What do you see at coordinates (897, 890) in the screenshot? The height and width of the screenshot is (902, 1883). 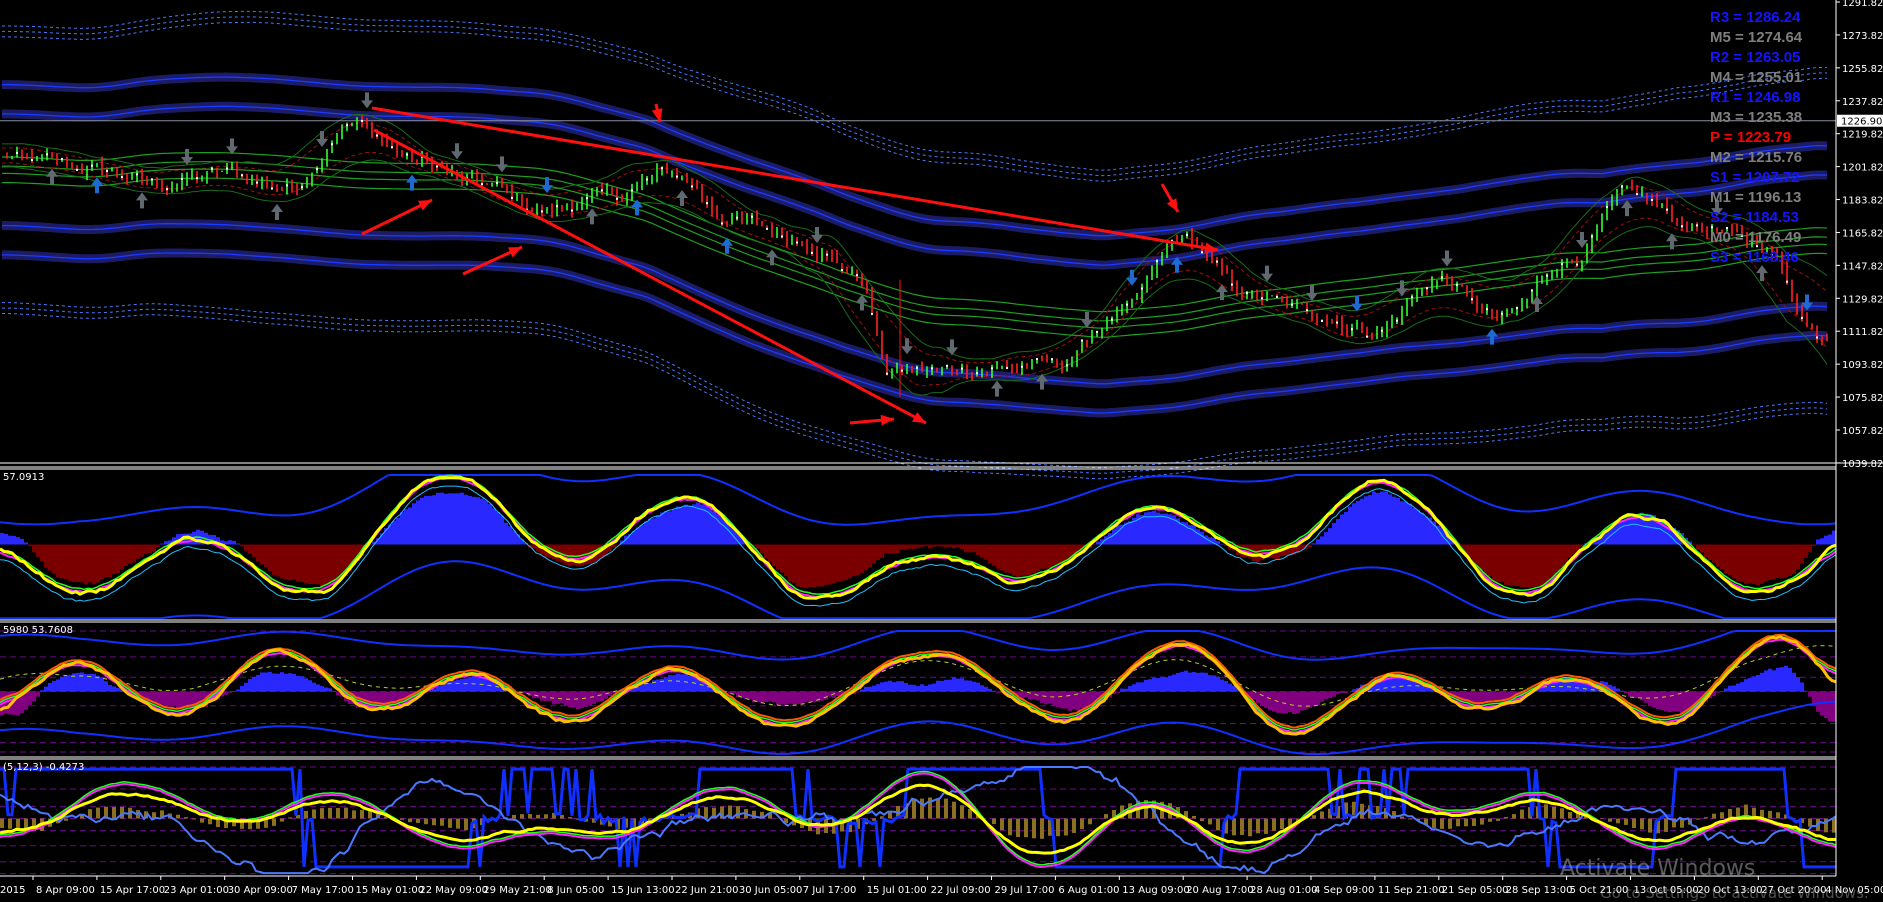 I see `time-tick-label: 15 Jul 01:00` at bounding box center [897, 890].